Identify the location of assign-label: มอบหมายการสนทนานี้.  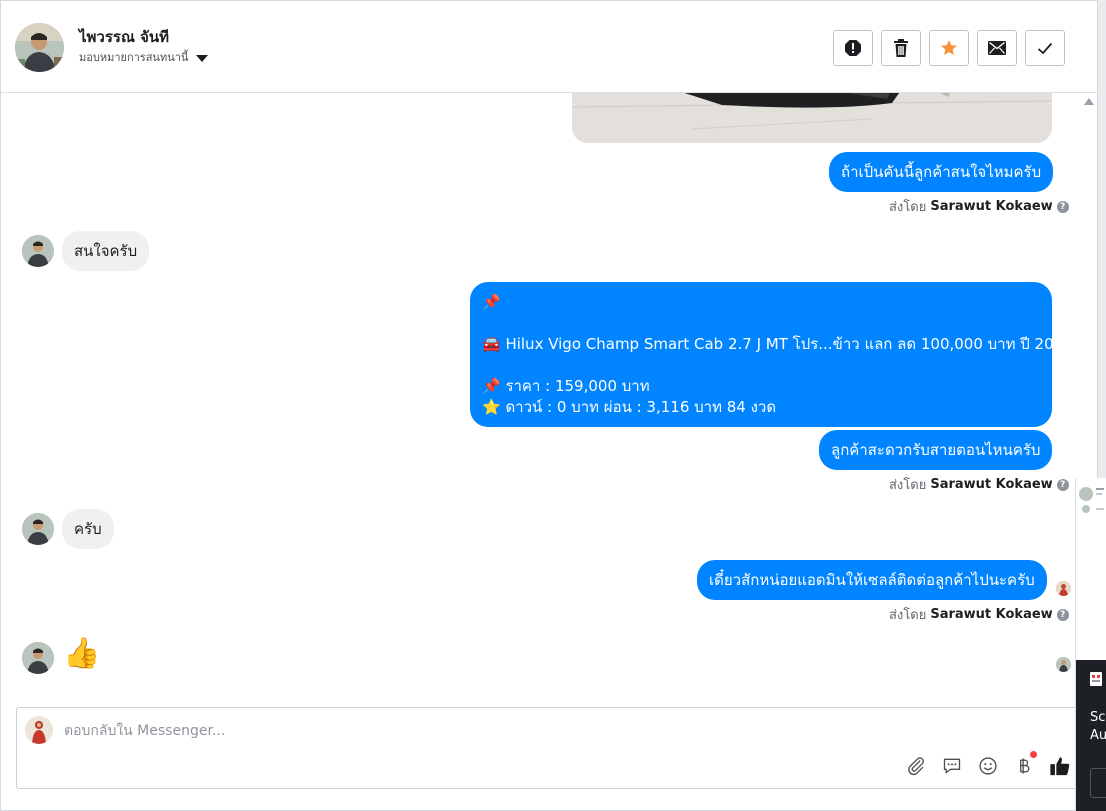
(134, 57).